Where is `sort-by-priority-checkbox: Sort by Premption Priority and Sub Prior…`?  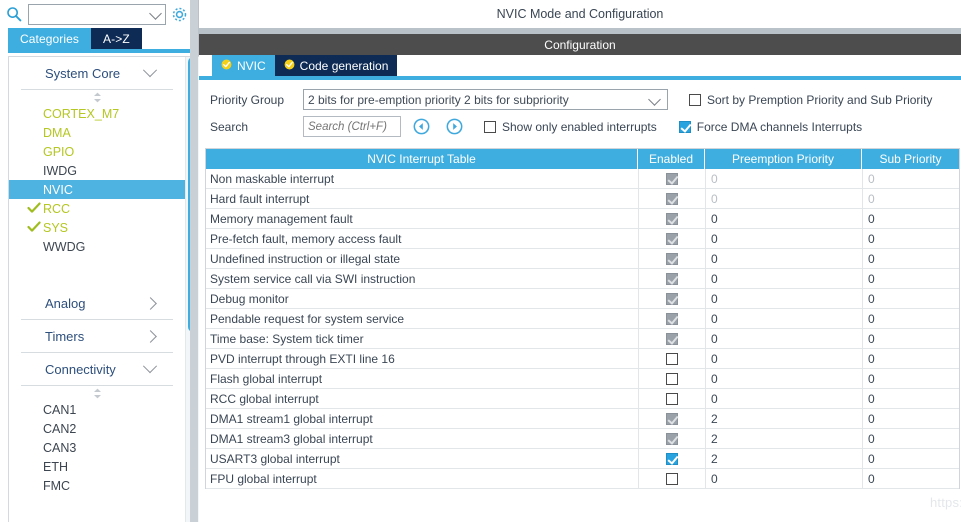 sort-by-priority-checkbox: Sort by Premption Priority and Sub Prior… is located at coordinates (810, 100).